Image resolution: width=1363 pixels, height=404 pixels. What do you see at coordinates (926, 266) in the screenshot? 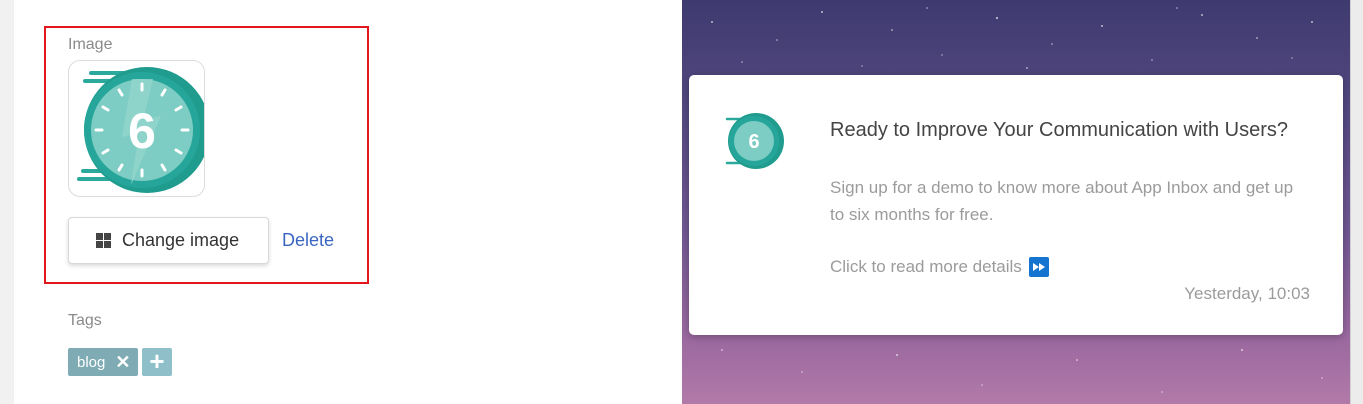
I see `read-more-text: Click to read more details` at bounding box center [926, 266].